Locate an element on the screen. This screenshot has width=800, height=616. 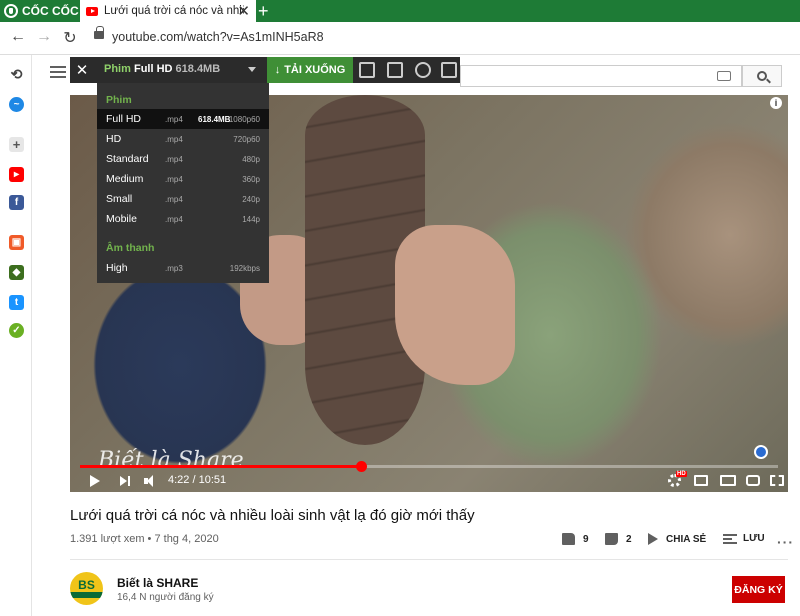
theater-mode-icon is located at coordinates (728, 480).